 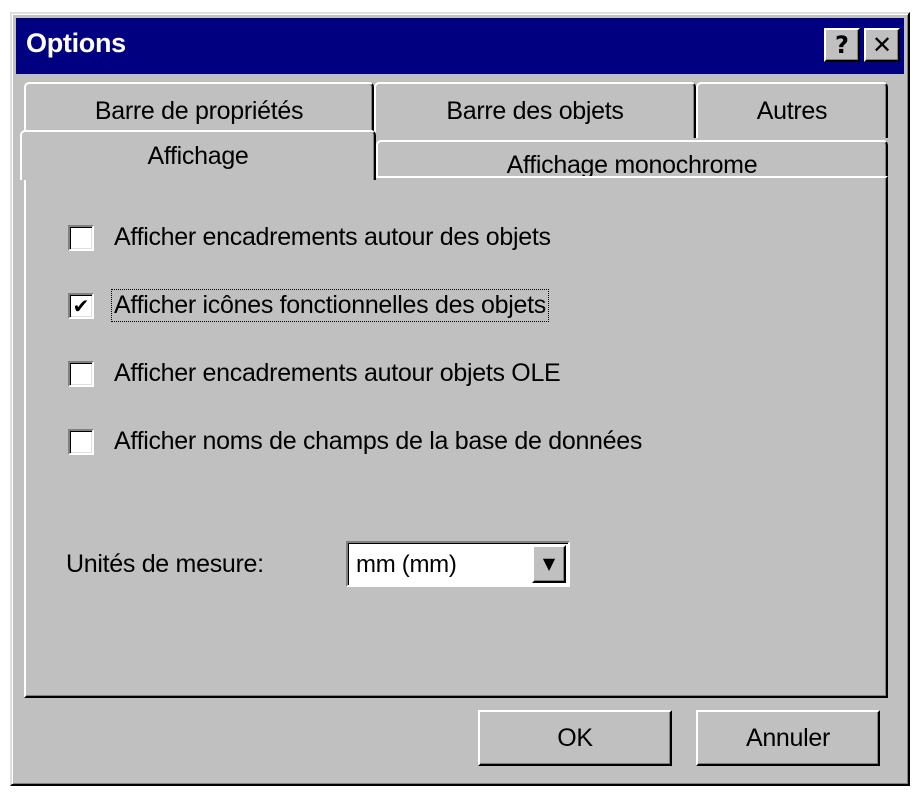 What do you see at coordinates (198, 155) in the screenshot?
I see `tab-affichage: Affichage` at bounding box center [198, 155].